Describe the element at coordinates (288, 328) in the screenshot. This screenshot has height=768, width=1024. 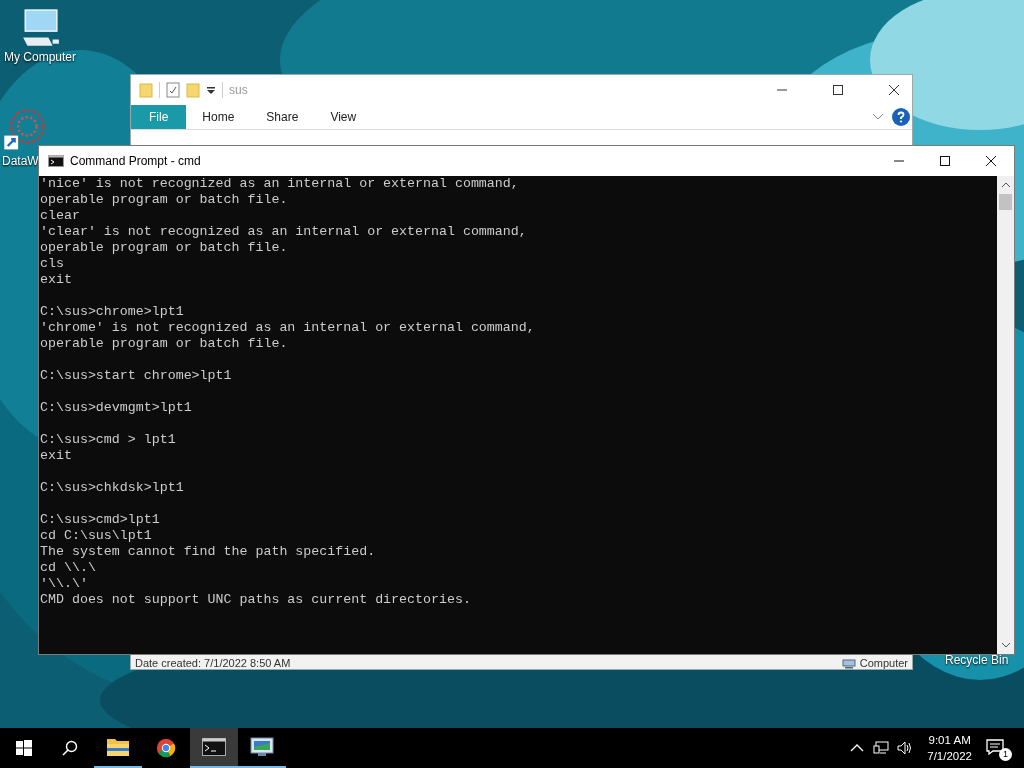
I see `console-line: 'chrome' is not recognized as an internal or external command,` at that location.